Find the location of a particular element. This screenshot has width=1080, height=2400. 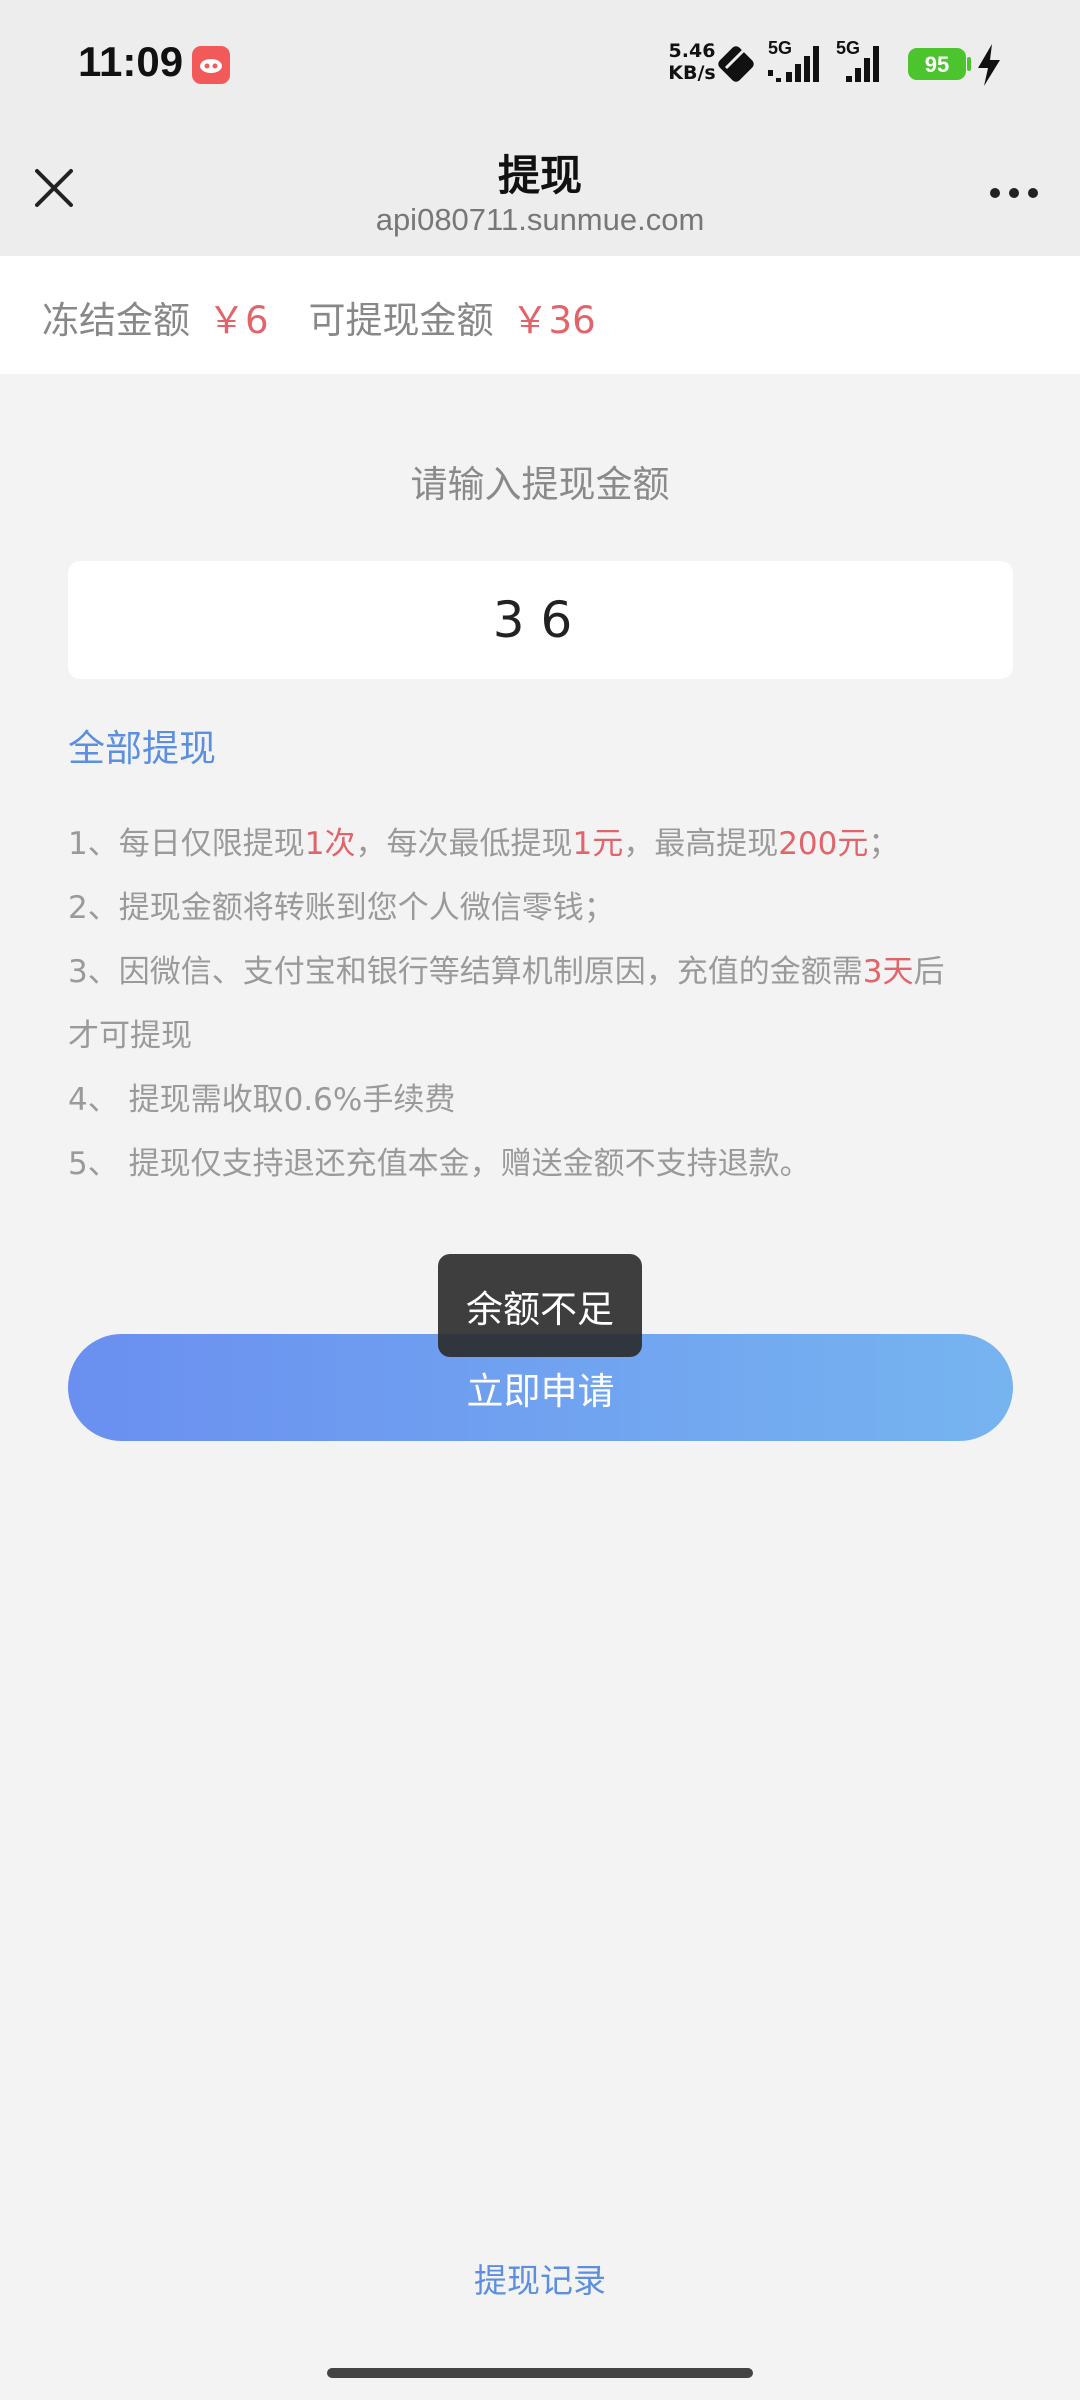

amount-prompt: 请输入提现金额 is located at coordinates (540, 484).